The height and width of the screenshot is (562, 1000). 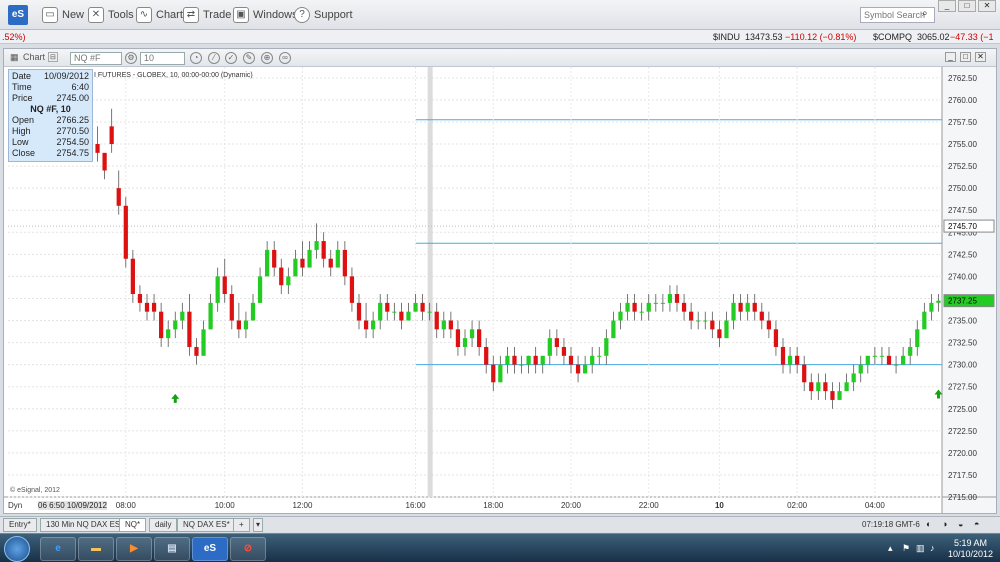 I want to click on new-icon: ▭, so click(x=50, y=15).